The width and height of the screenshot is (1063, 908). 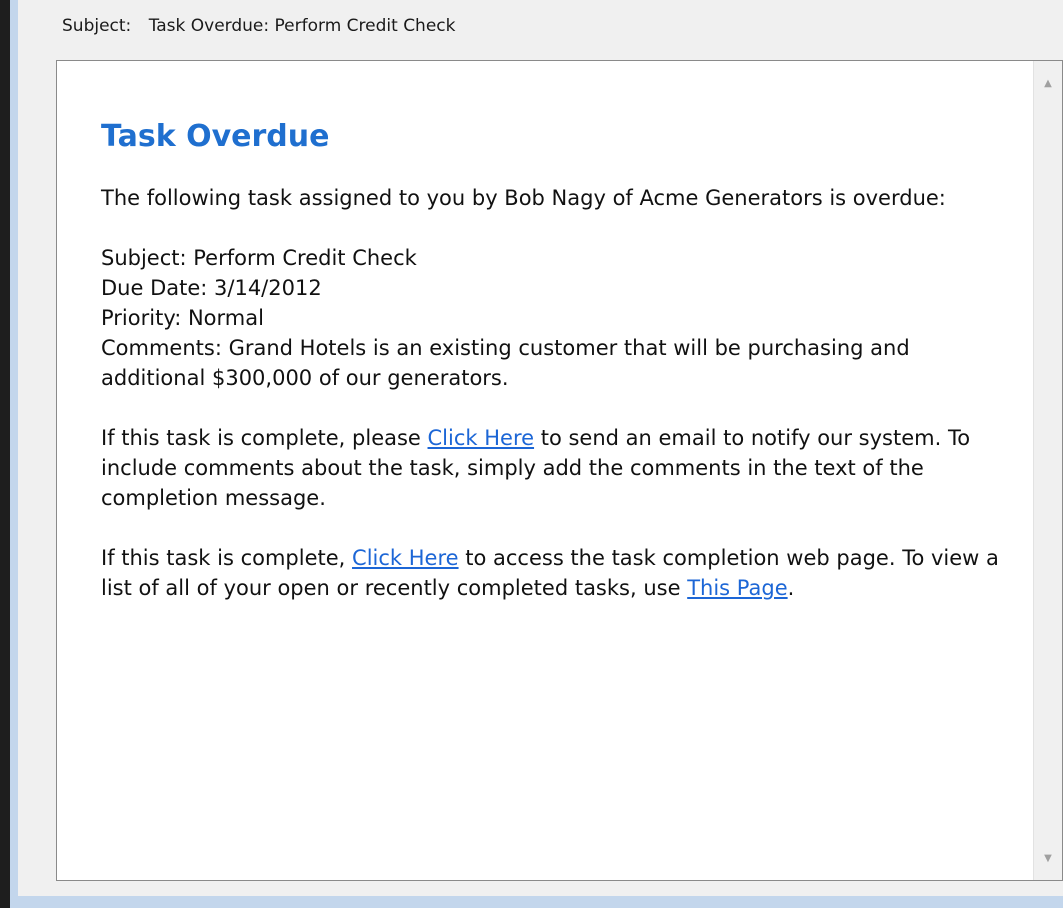 What do you see at coordinates (481, 438) in the screenshot?
I see `email-click-here-link: Click Here` at bounding box center [481, 438].